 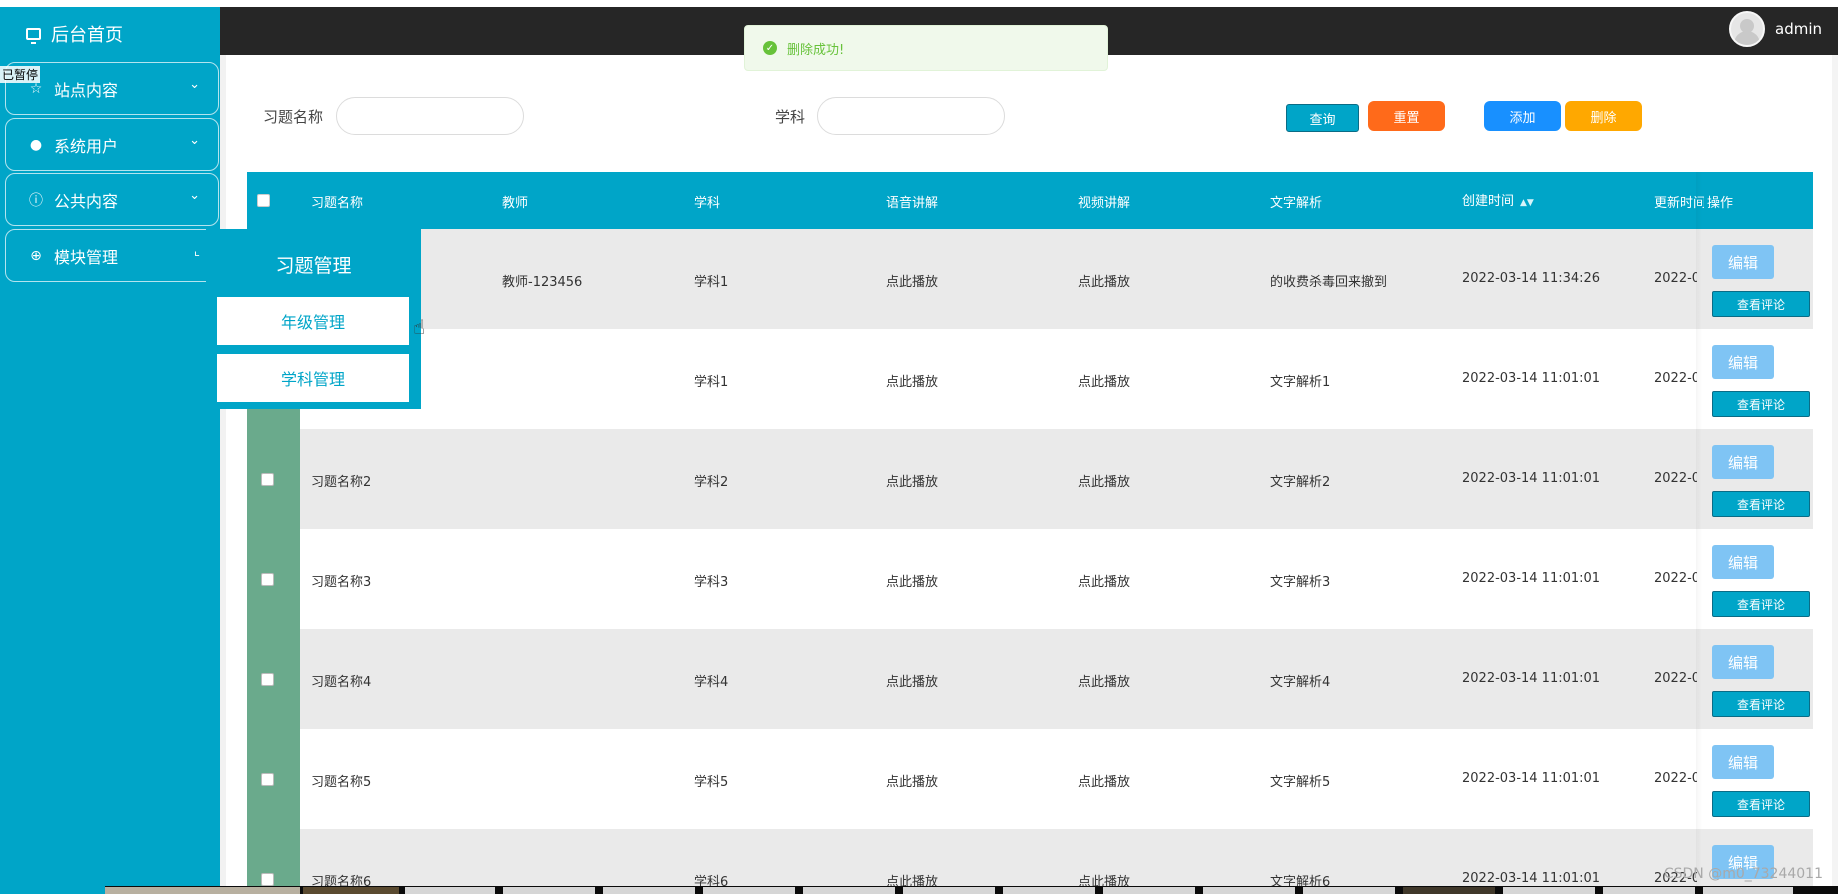 I want to click on submenu-title-exercise-management: 习题管理, so click(x=313, y=264).